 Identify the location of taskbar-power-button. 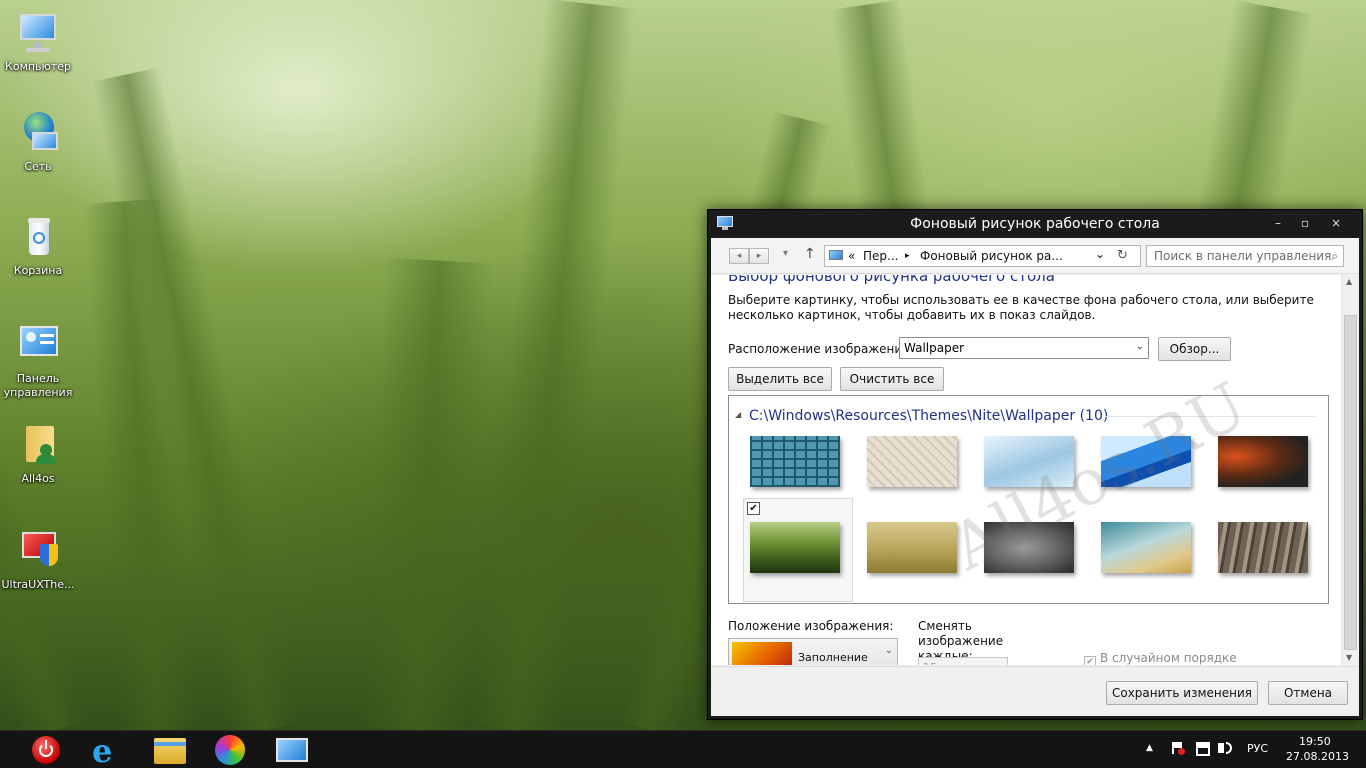
(46, 750).